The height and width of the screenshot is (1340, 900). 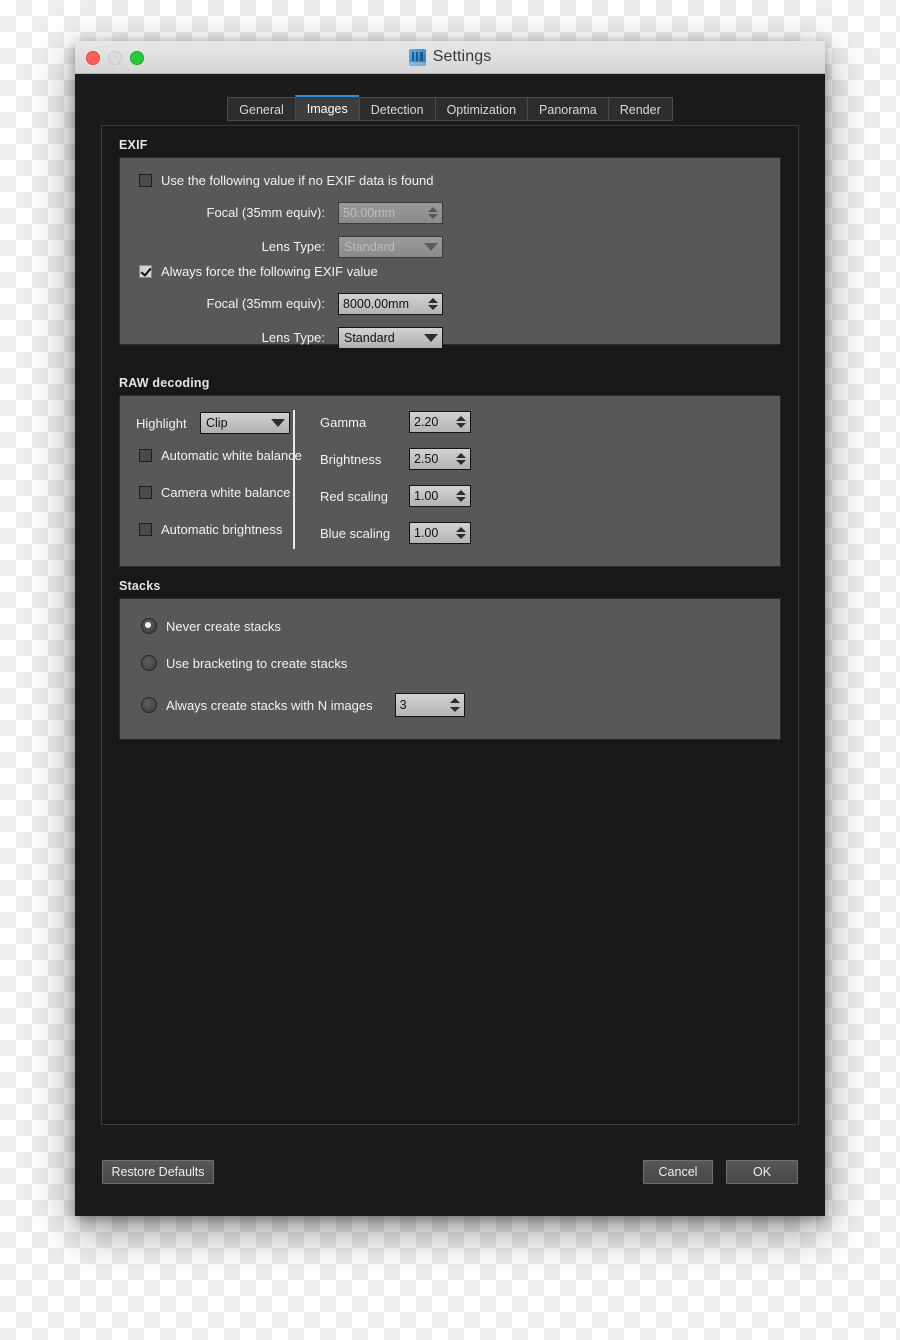 What do you see at coordinates (145, 271) in the screenshot?
I see `exif-force-checkbox` at bounding box center [145, 271].